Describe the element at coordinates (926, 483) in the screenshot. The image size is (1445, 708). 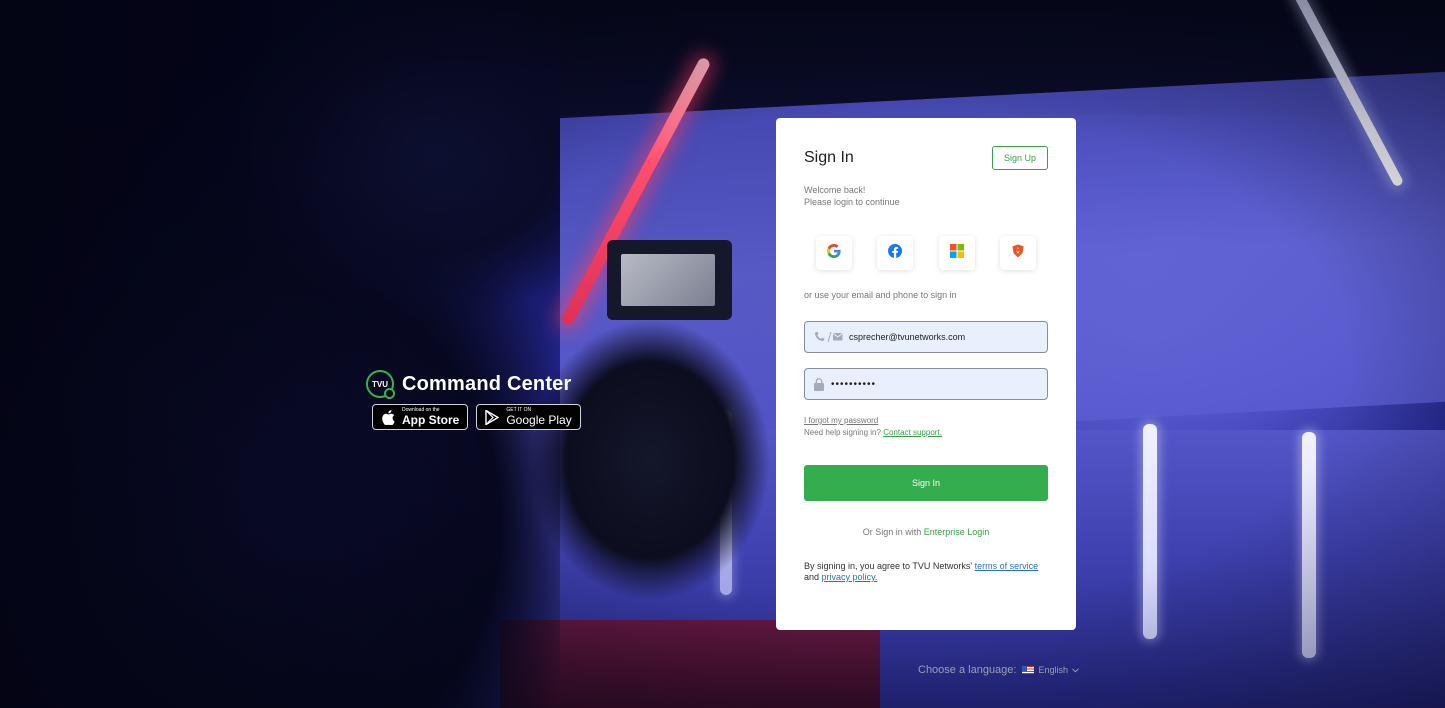
I see `sign-in-button: Sign In` at that location.